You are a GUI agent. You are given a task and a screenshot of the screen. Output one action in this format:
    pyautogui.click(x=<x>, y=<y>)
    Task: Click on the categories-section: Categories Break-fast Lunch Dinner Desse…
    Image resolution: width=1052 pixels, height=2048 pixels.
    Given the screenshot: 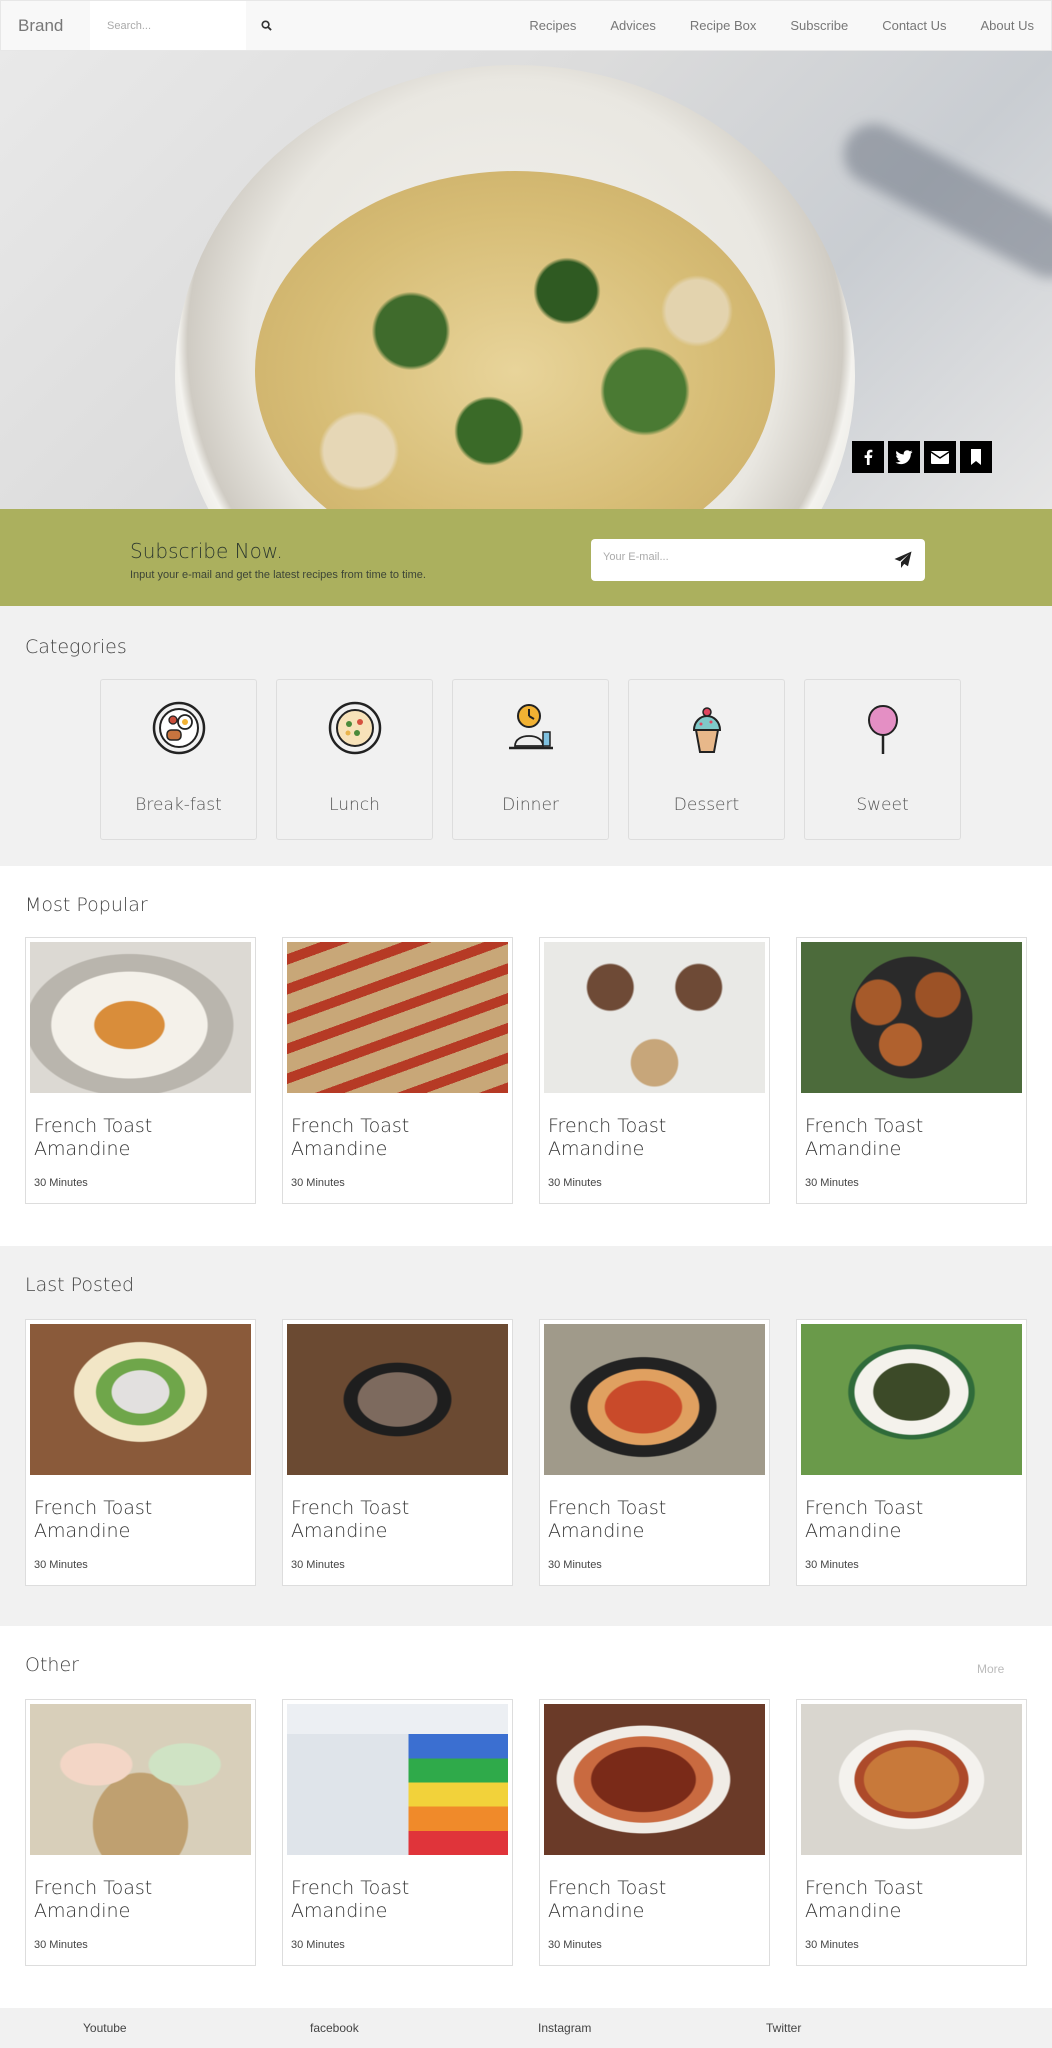 What is the action you would take?
    pyautogui.click(x=526, y=736)
    